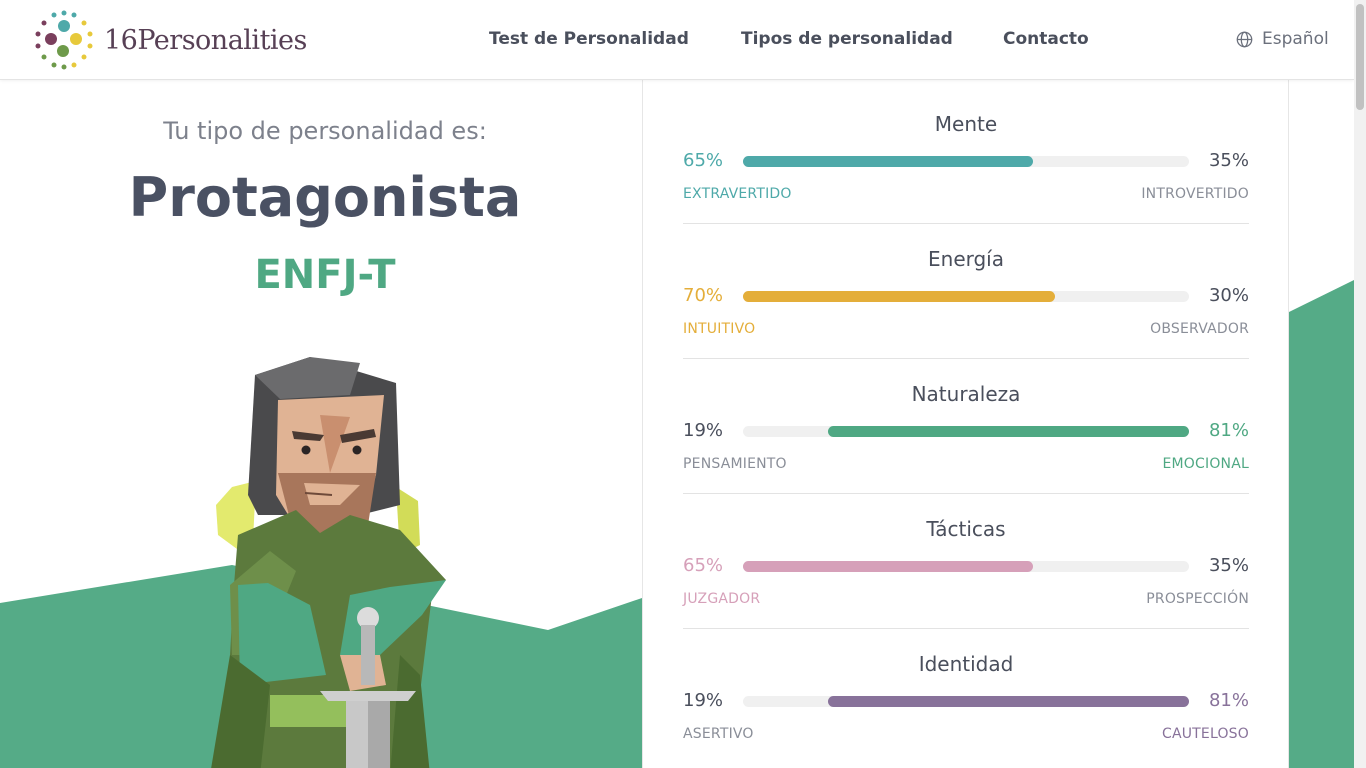  Describe the element at coordinates (722, 599) in the screenshot. I see `trait-left-label: JUZGADOR` at that location.